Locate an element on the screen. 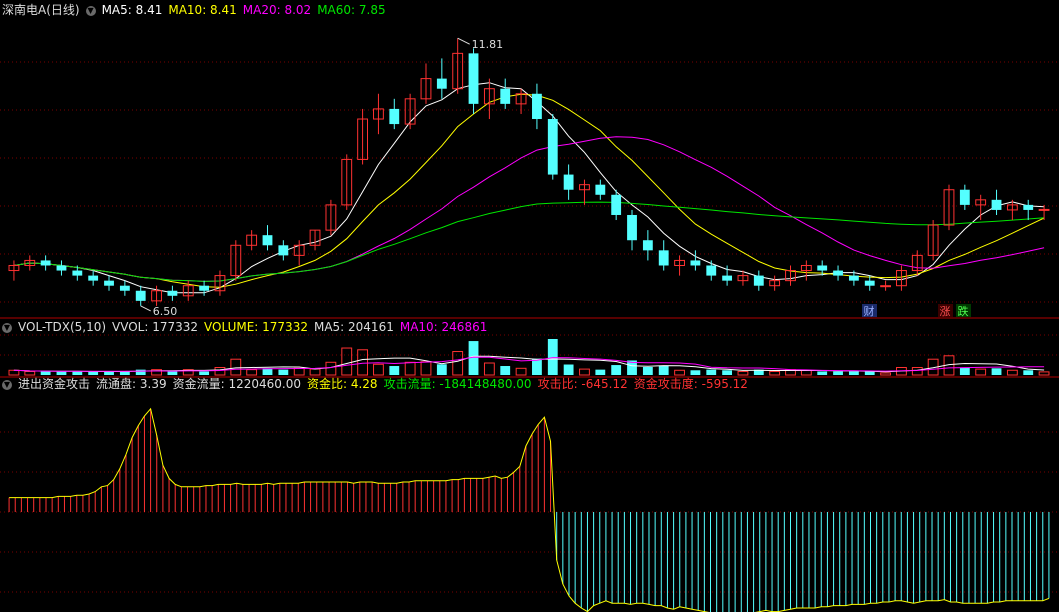  high-marker-line is located at coordinates (463, 41).